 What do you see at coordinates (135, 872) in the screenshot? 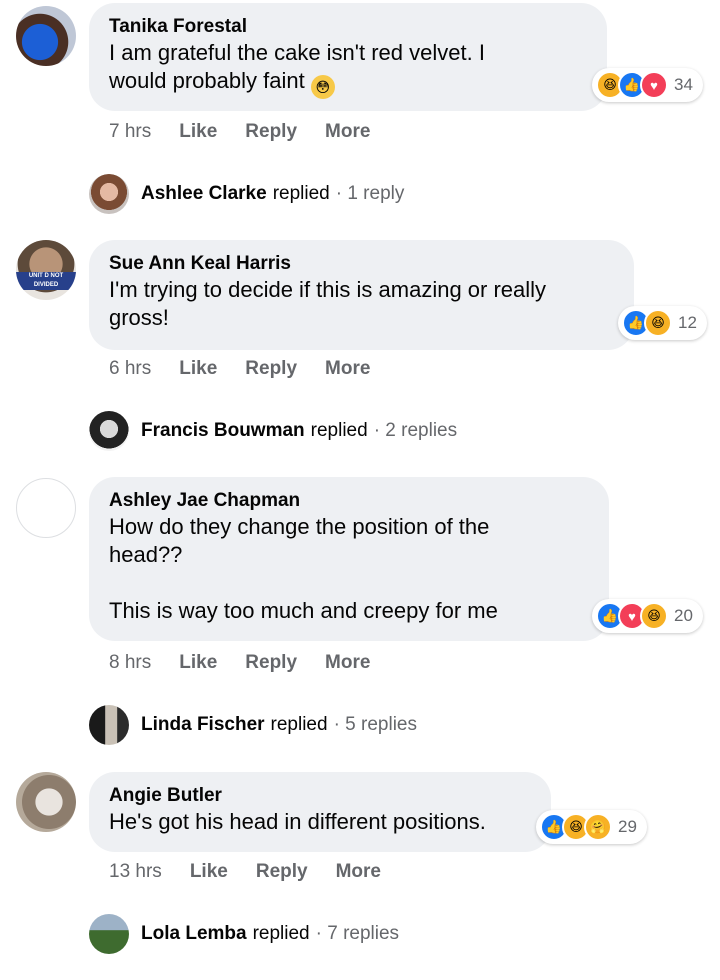
I see `comment-time: 13 hrs` at bounding box center [135, 872].